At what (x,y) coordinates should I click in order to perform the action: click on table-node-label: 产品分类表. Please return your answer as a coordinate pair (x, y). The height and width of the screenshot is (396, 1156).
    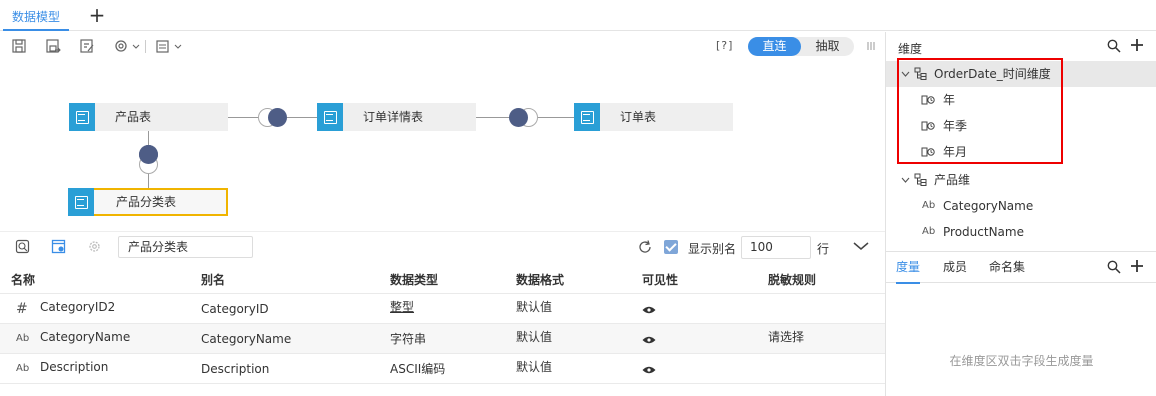
    Looking at the image, I should click on (146, 202).